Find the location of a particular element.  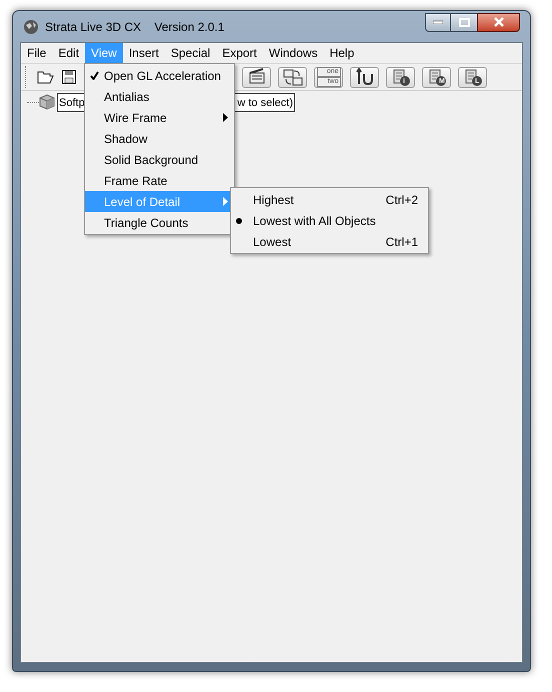

menu-entry: Triangle Counts is located at coordinates (159, 222).